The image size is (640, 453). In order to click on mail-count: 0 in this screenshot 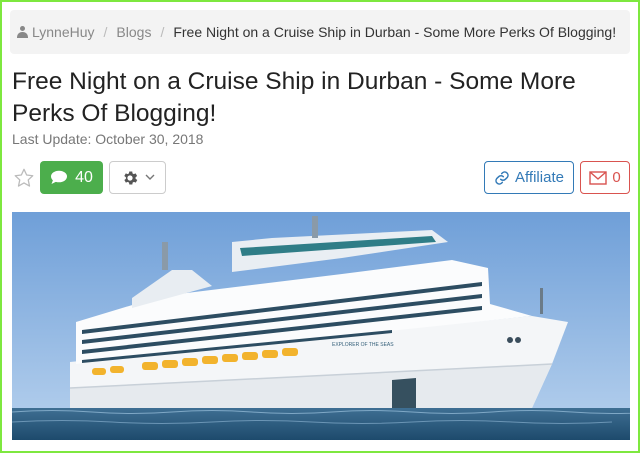, I will do `click(616, 177)`.